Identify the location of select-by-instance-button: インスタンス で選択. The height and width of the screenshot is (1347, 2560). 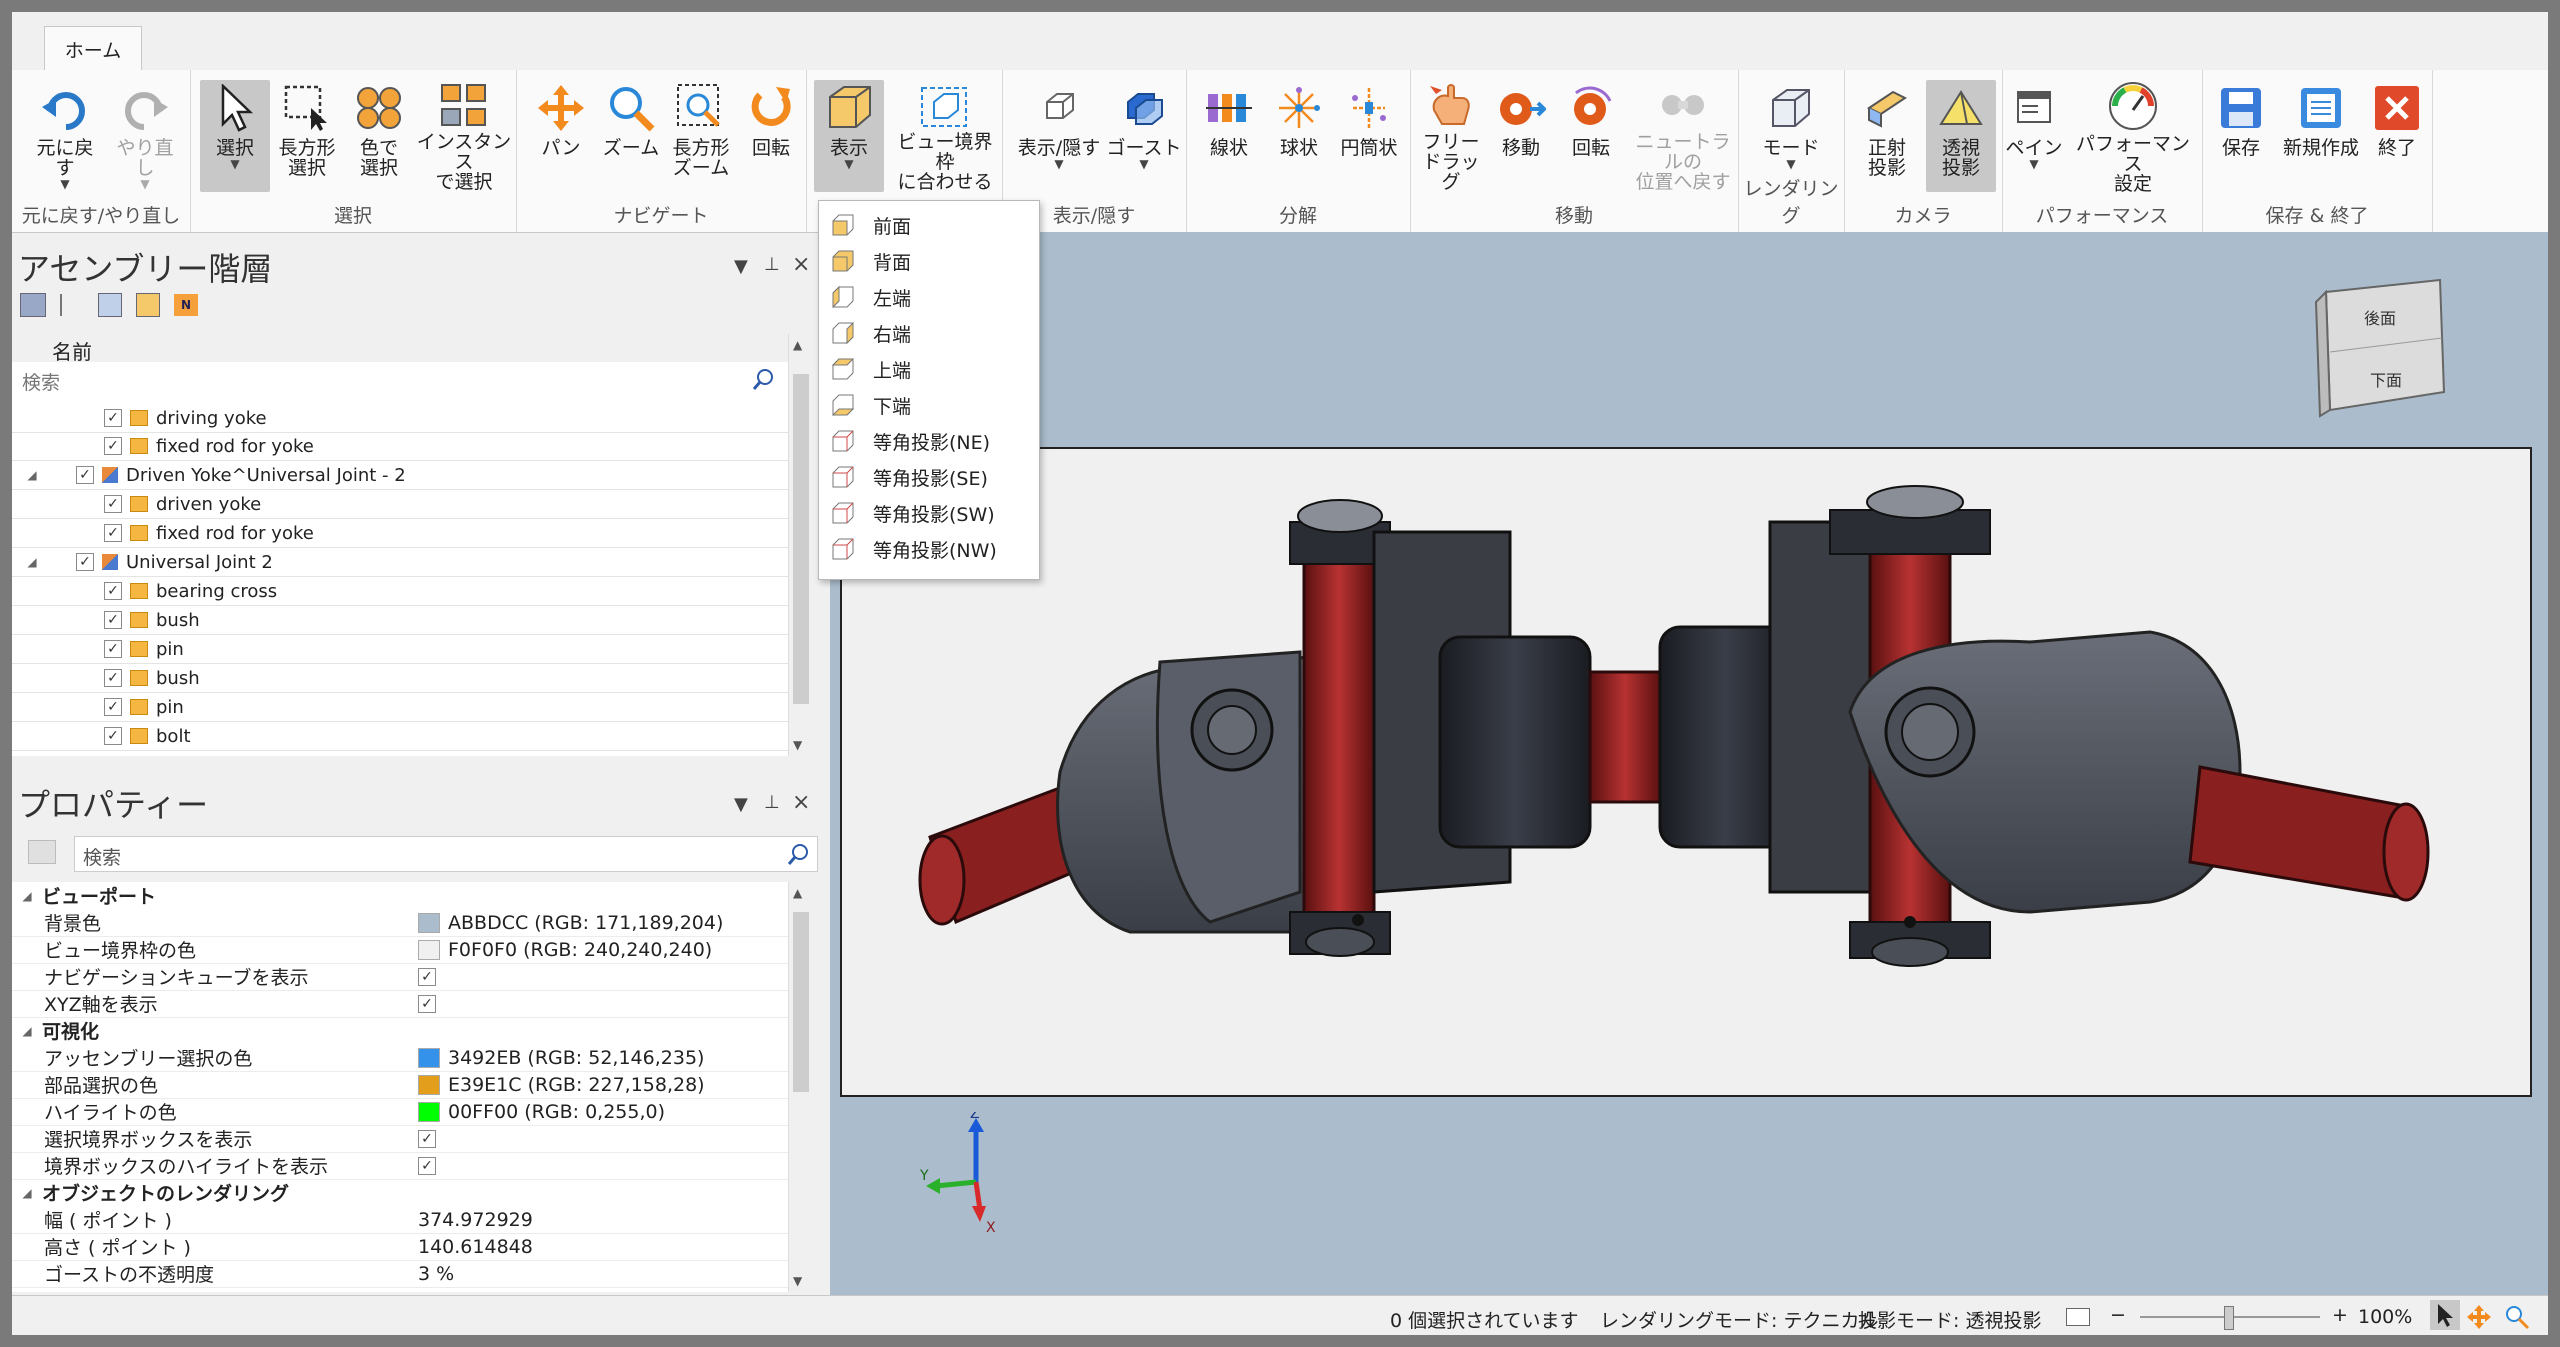
(464, 136).